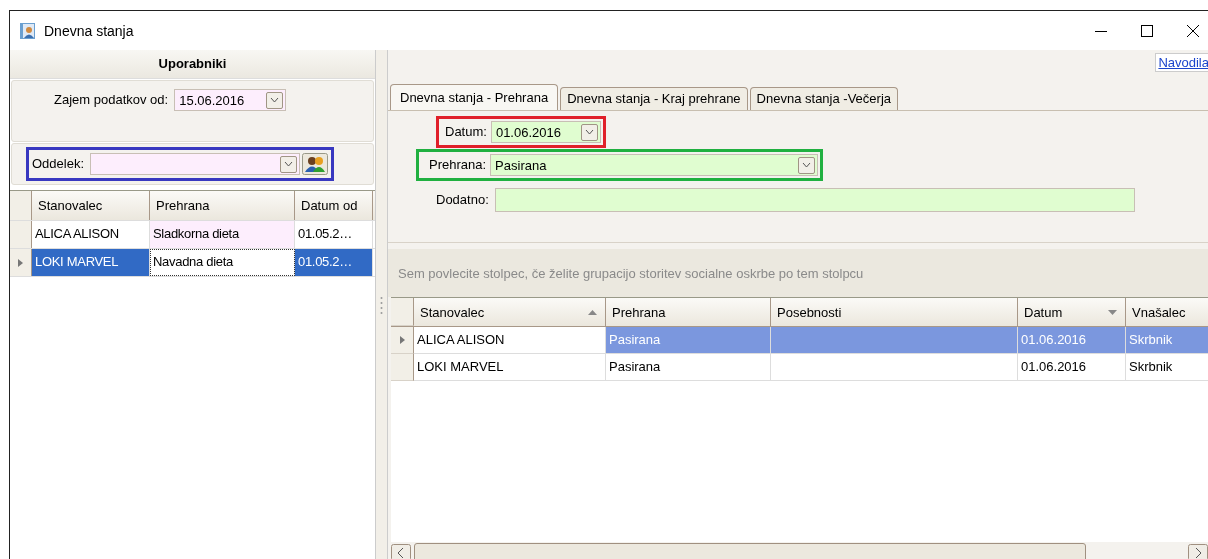 This screenshot has width=1208, height=559. Describe the element at coordinates (458, 165) in the screenshot. I see `field-label: Prehrana:` at that location.